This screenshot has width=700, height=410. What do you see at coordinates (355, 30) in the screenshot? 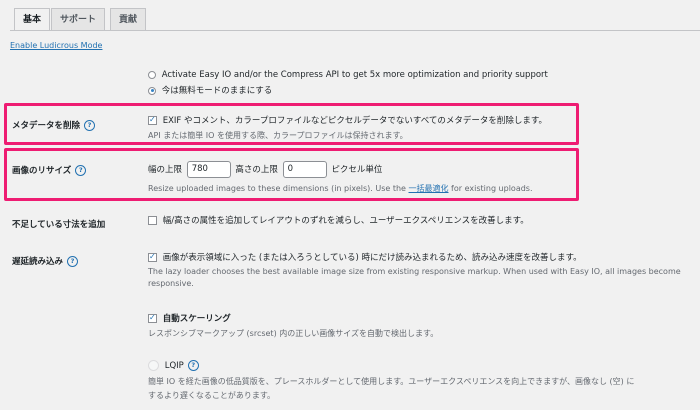
I see `tab-divider` at bounding box center [355, 30].